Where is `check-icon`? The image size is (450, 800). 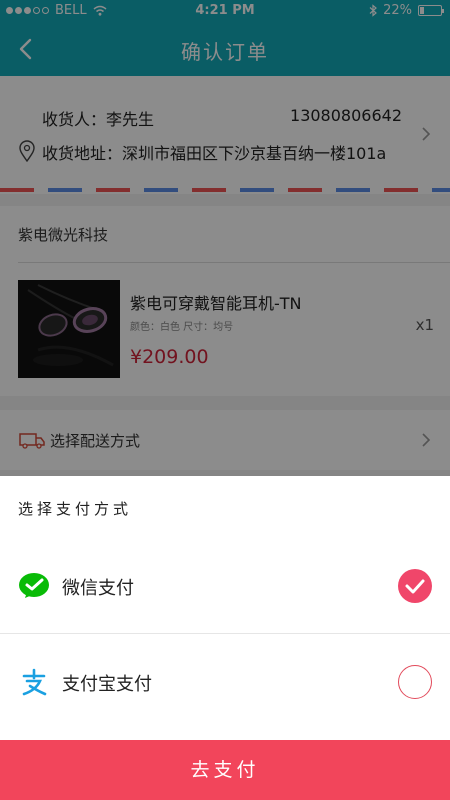
check-icon is located at coordinates (415, 586).